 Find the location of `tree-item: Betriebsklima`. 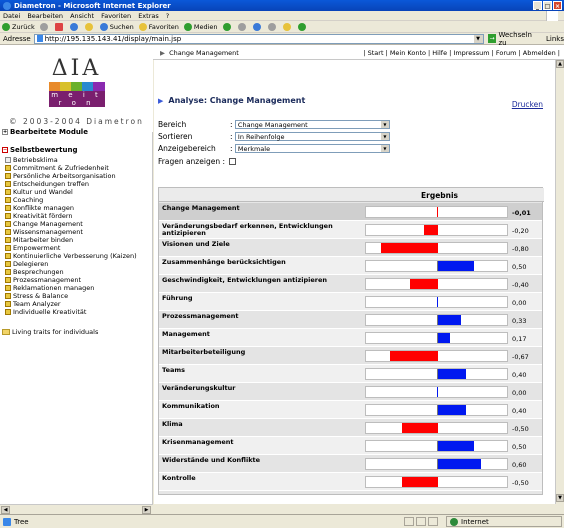

tree-item: Betriebsklima is located at coordinates (77, 160).